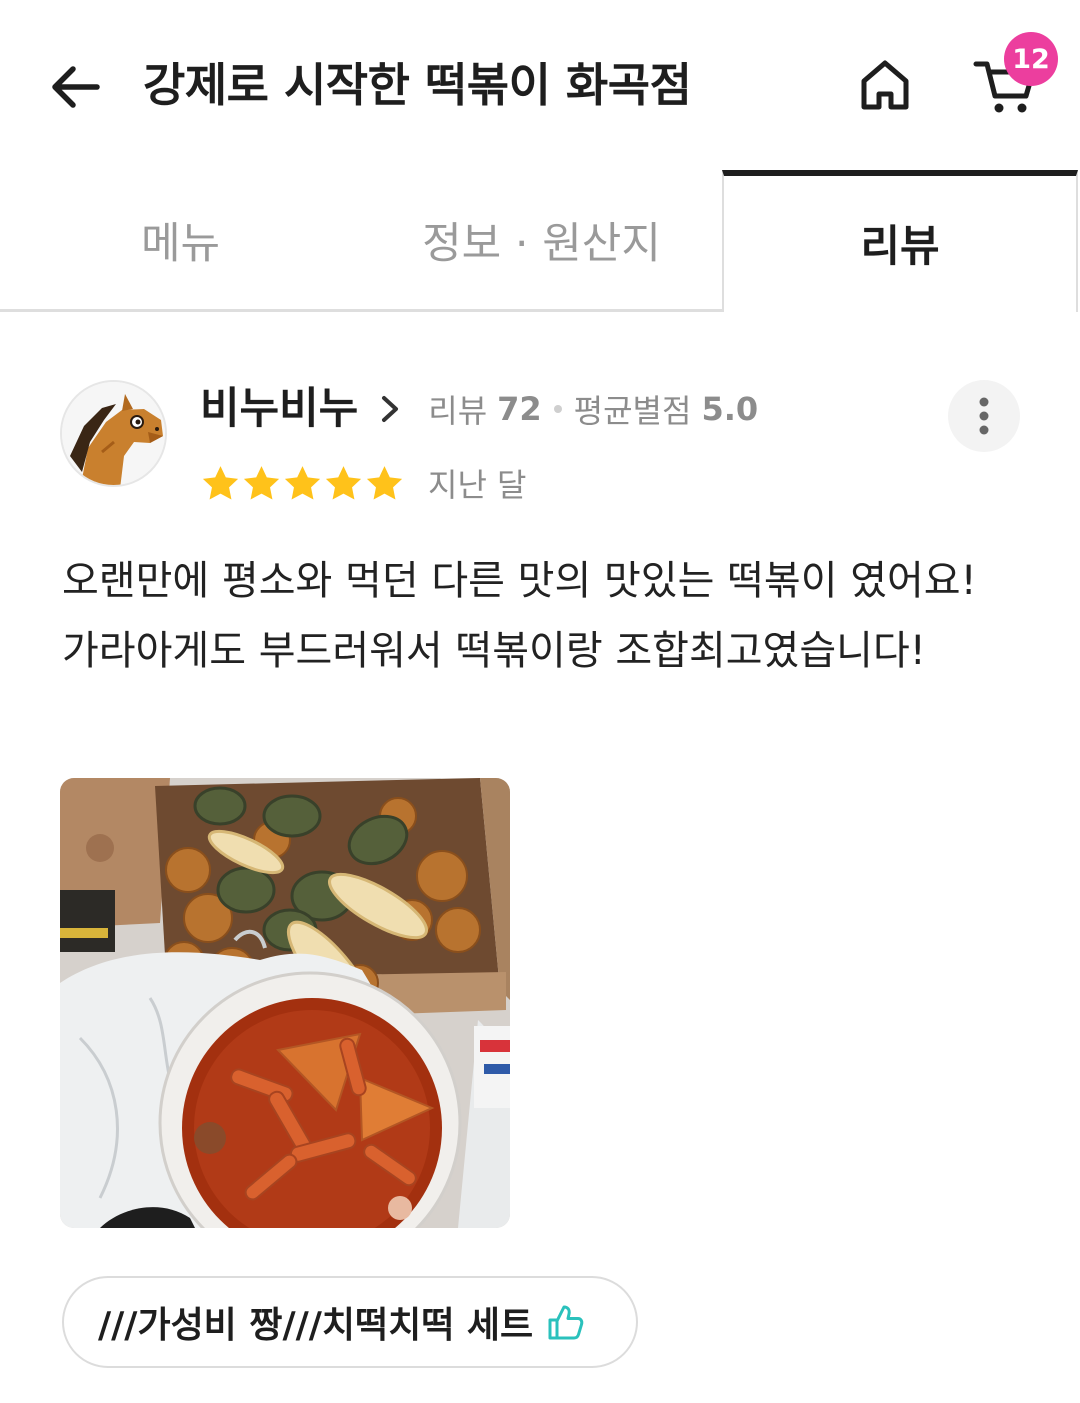 This screenshot has height=1403, width=1080. What do you see at coordinates (557, 409) in the screenshot?
I see `separator-dot` at bounding box center [557, 409].